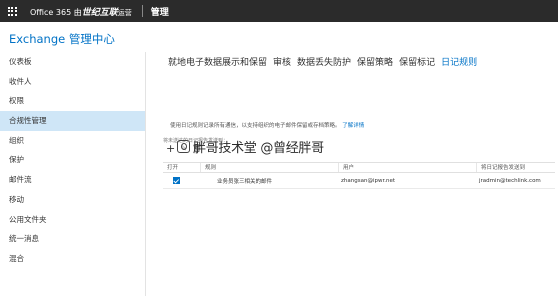  Describe the element at coordinates (282, 61) in the screenshot. I see `tab-auditing: 审核` at that location.